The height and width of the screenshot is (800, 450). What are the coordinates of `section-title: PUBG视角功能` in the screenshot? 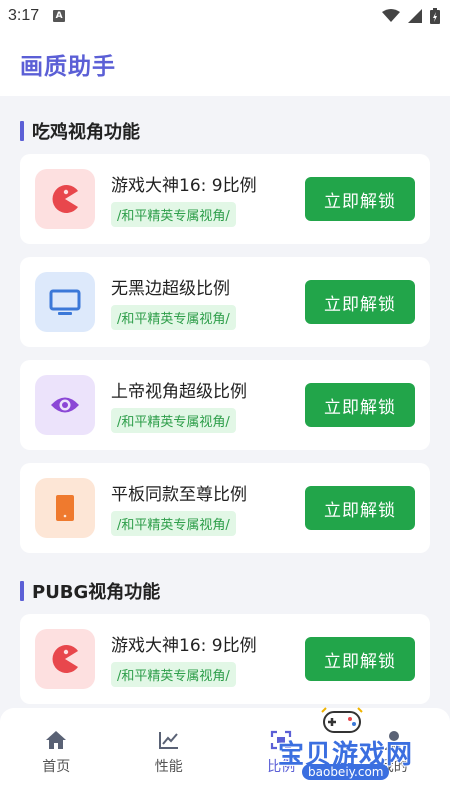 It's located at (96, 592).